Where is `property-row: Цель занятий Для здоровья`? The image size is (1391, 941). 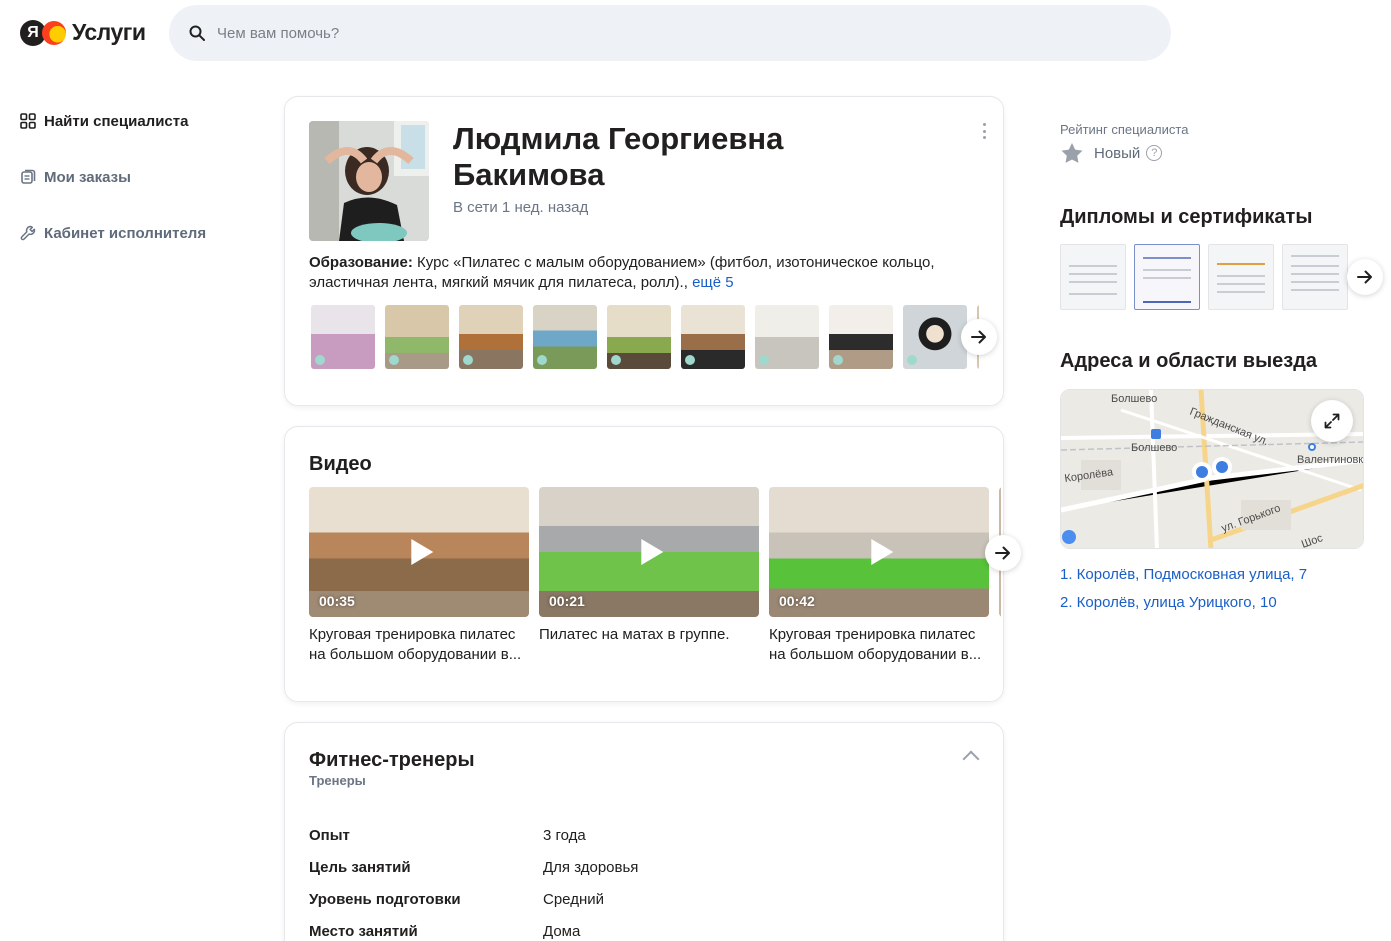
property-row: Цель занятий Для здоровья is located at coordinates (473, 867).